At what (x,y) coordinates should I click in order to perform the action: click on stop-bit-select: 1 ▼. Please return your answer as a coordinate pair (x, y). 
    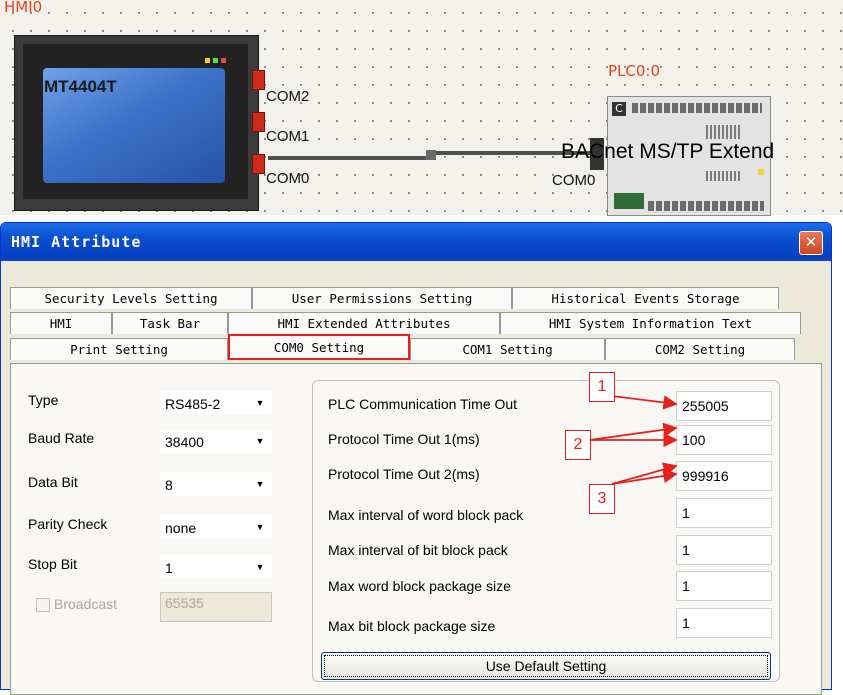
    Looking at the image, I should click on (216, 567).